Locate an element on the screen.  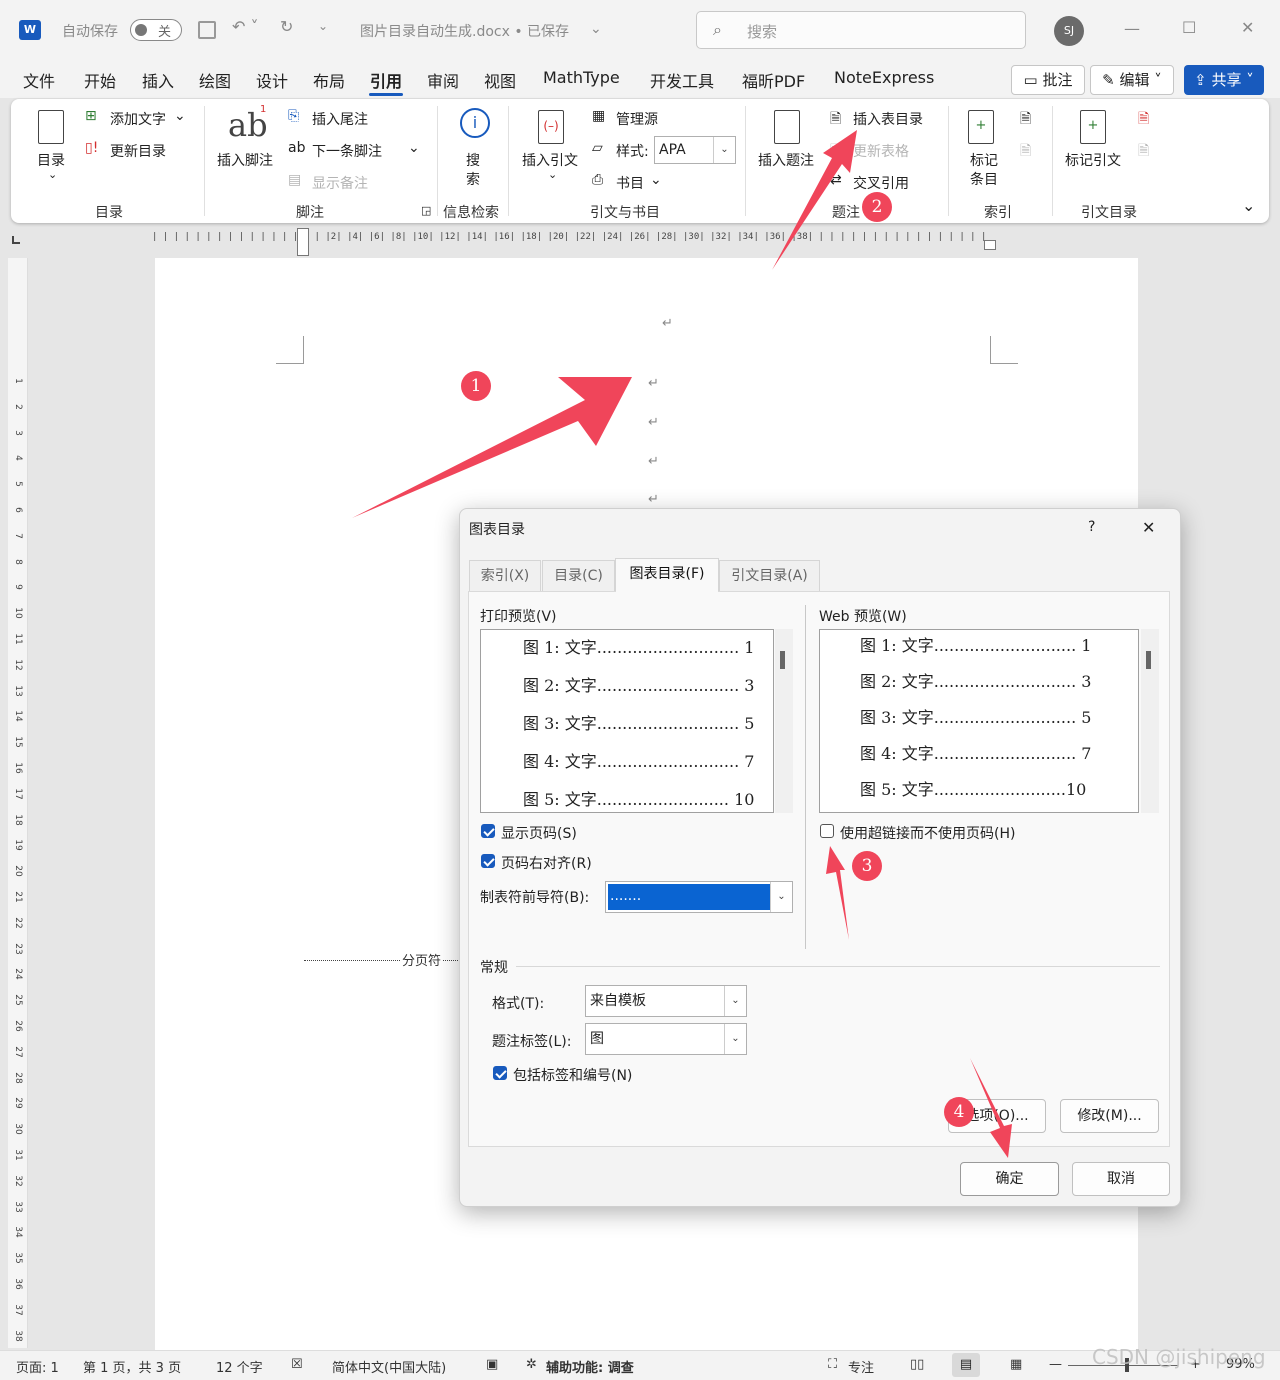
status-word-count: 12 个字 is located at coordinates (239, 1366).